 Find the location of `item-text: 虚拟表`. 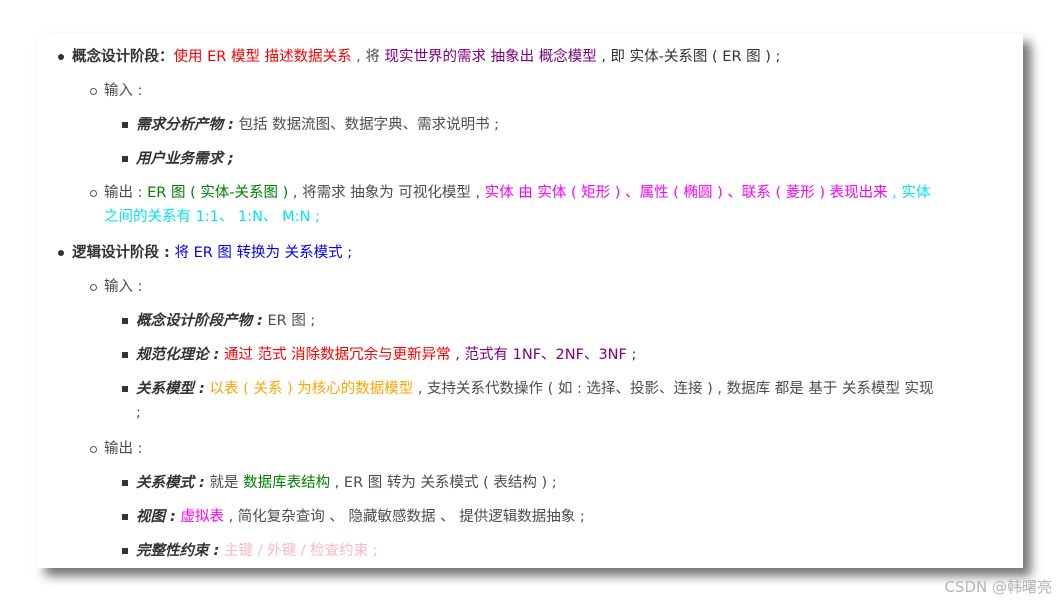

item-text: 虚拟表 is located at coordinates (199, 517).